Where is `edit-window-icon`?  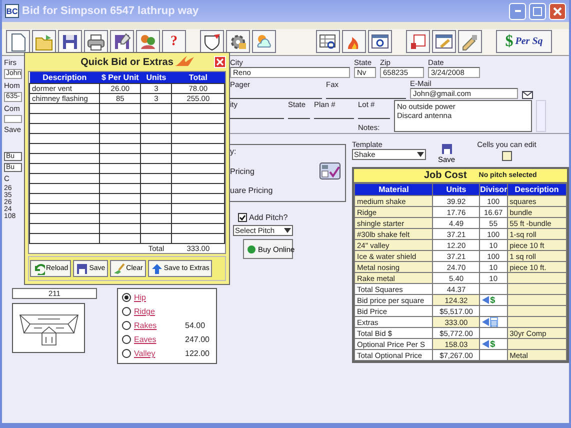
edit-window-icon is located at coordinates (444, 42).